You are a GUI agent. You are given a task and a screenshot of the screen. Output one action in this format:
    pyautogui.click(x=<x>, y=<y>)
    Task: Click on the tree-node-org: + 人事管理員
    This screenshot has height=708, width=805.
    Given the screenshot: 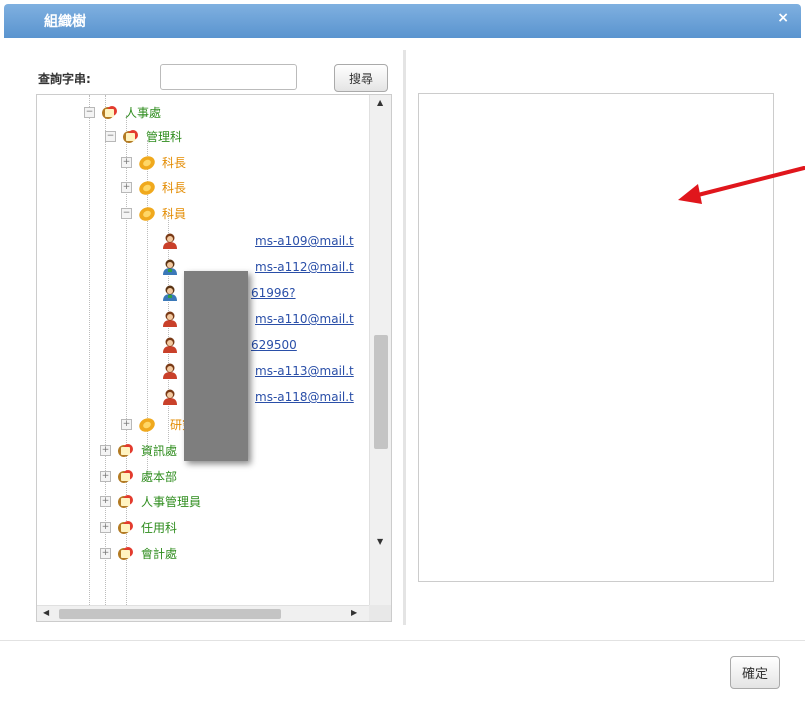 What is the action you would take?
    pyautogui.click(x=150, y=501)
    